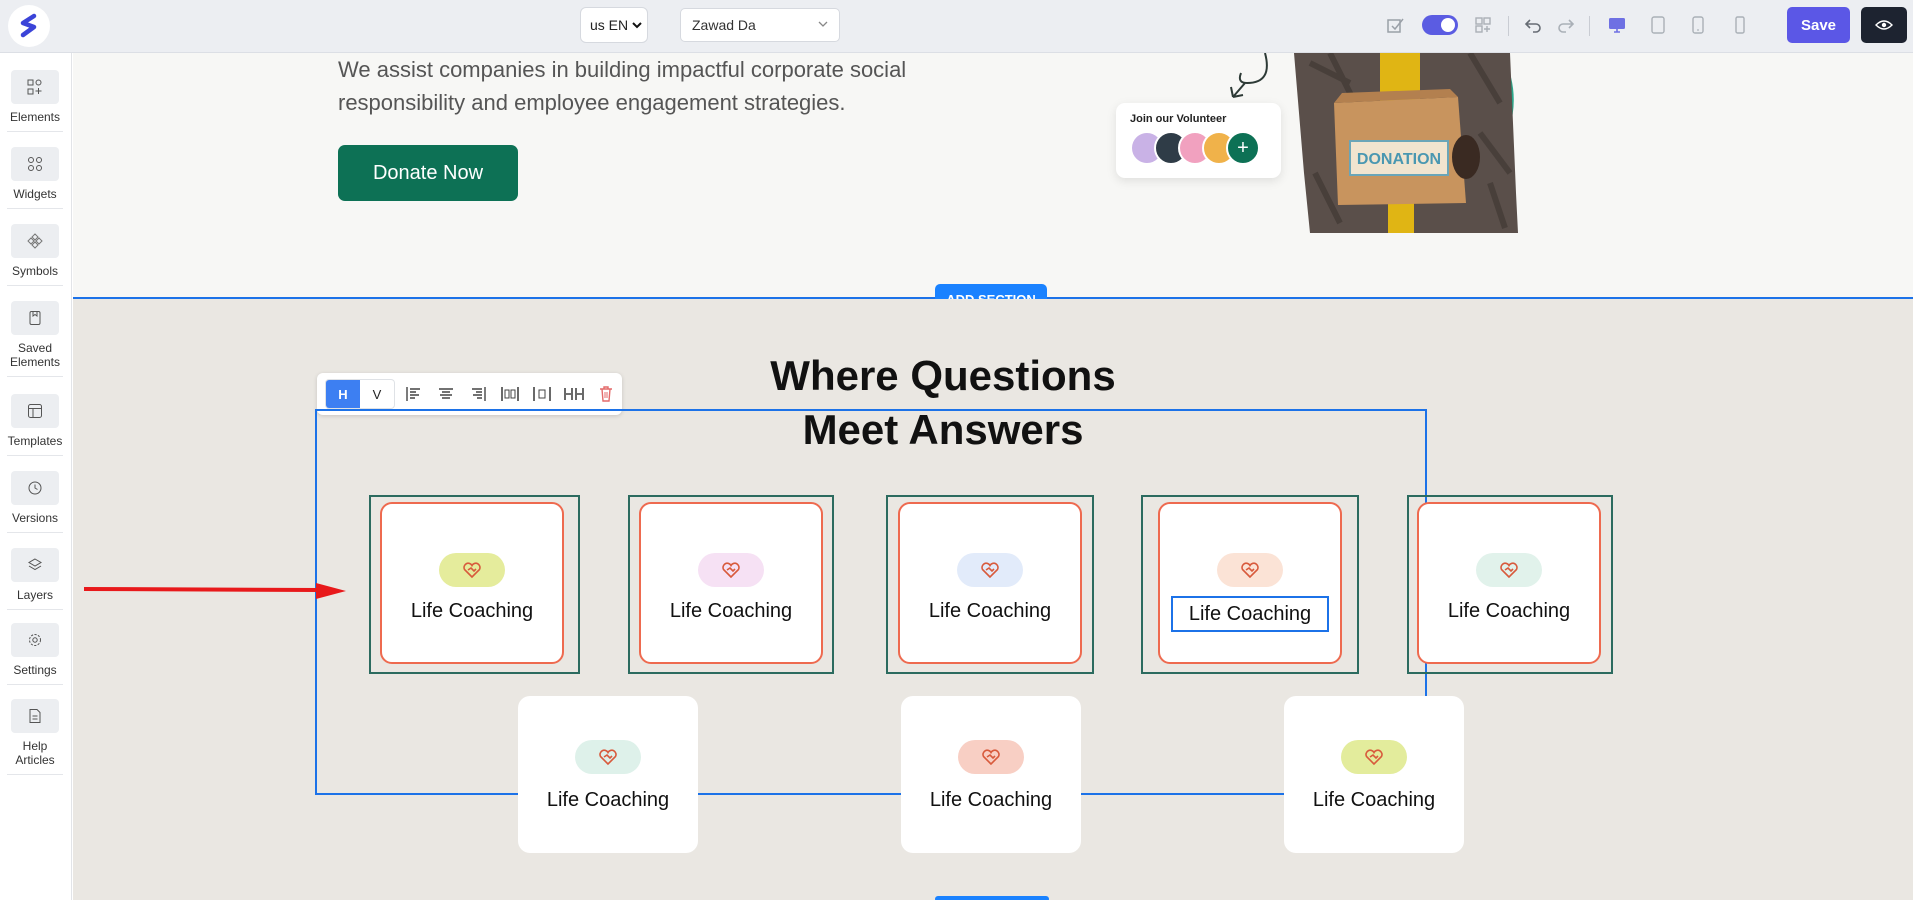 This screenshot has height=900, width=1913. I want to click on add-volunteer-icon: +, so click(1243, 148).